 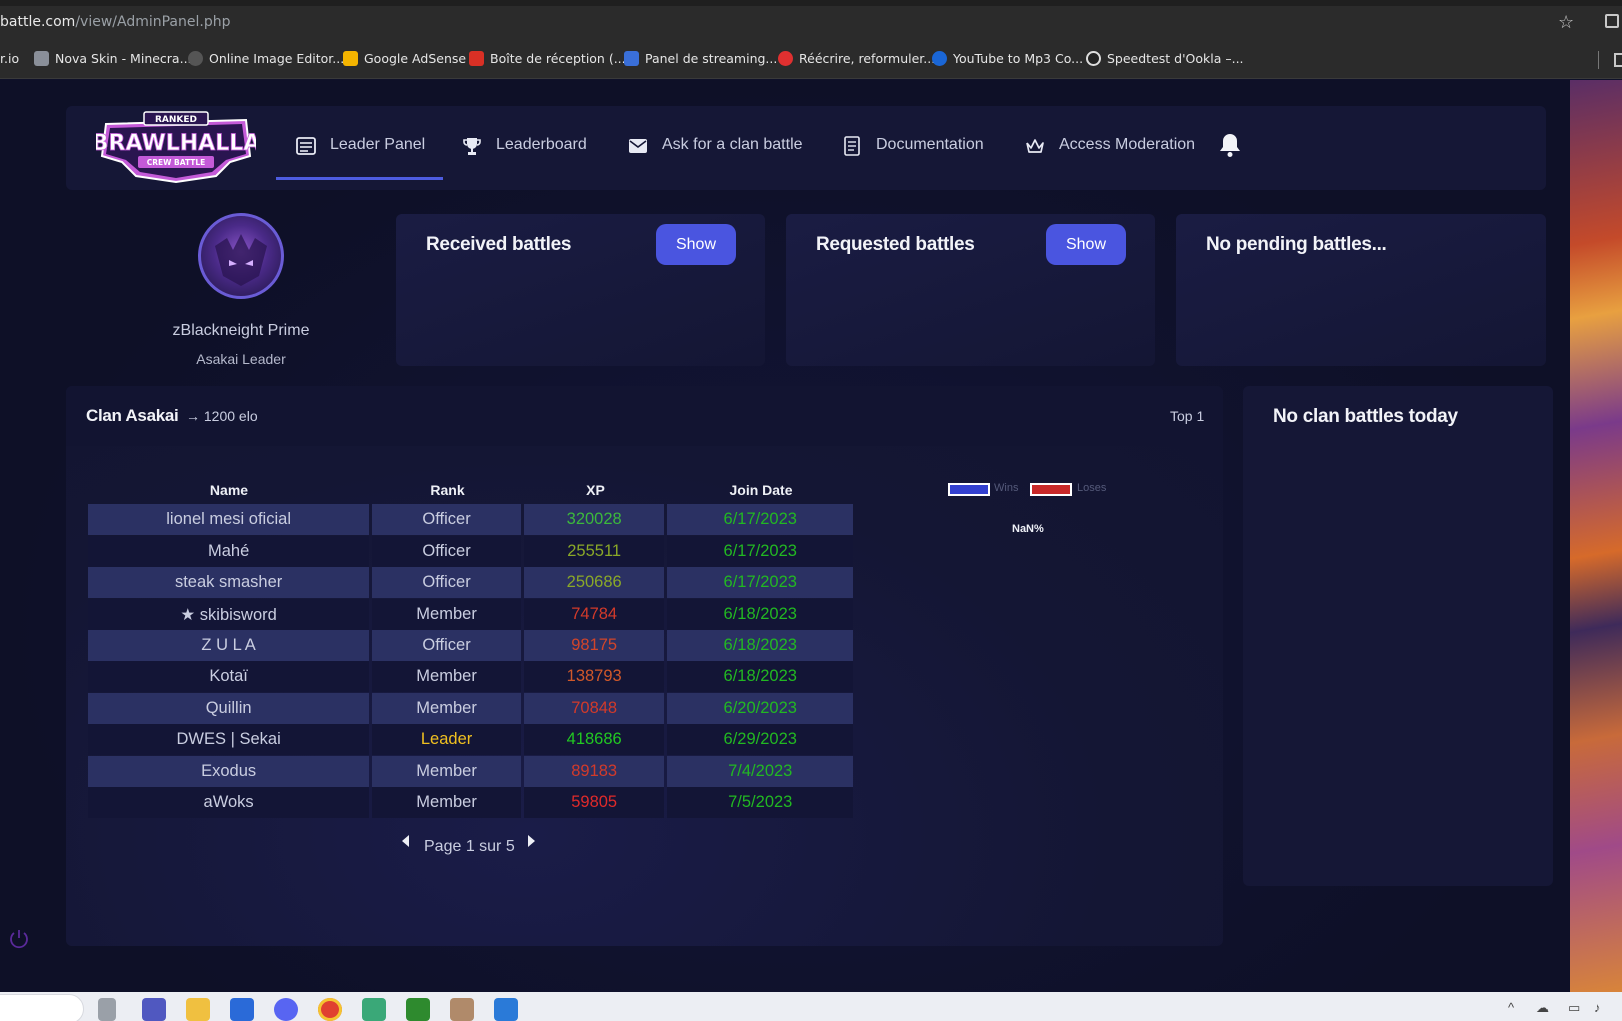 What do you see at coordinates (242, 1009) in the screenshot?
I see `store-icon` at bounding box center [242, 1009].